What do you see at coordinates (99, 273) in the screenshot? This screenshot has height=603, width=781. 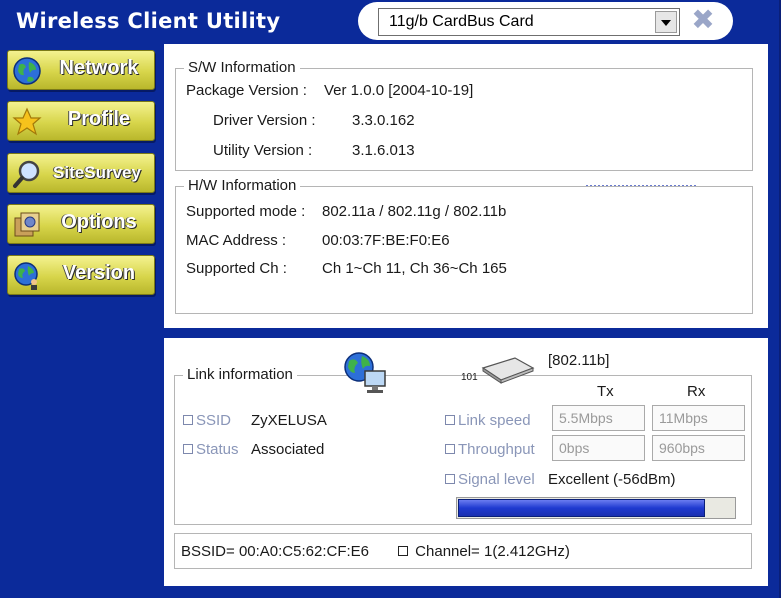 I see `nav-version-label: Version` at bounding box center [99, 273].